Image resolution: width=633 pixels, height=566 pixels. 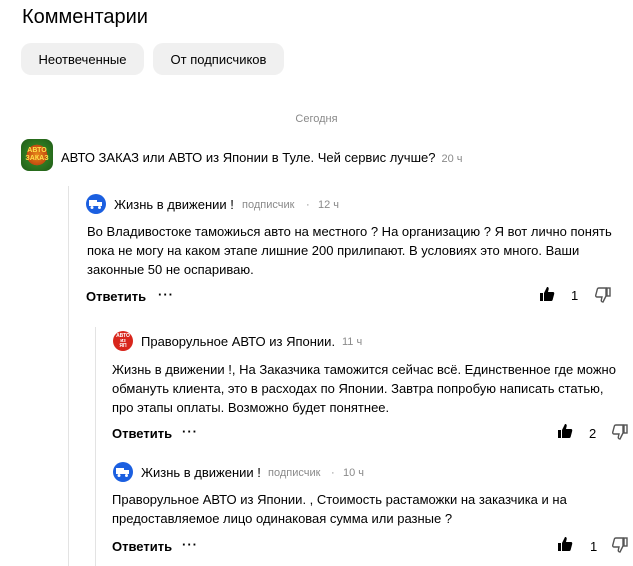 I want to click on post-thumbnail: АВТО ЗАКАЗ, so click(x=37, y=155).